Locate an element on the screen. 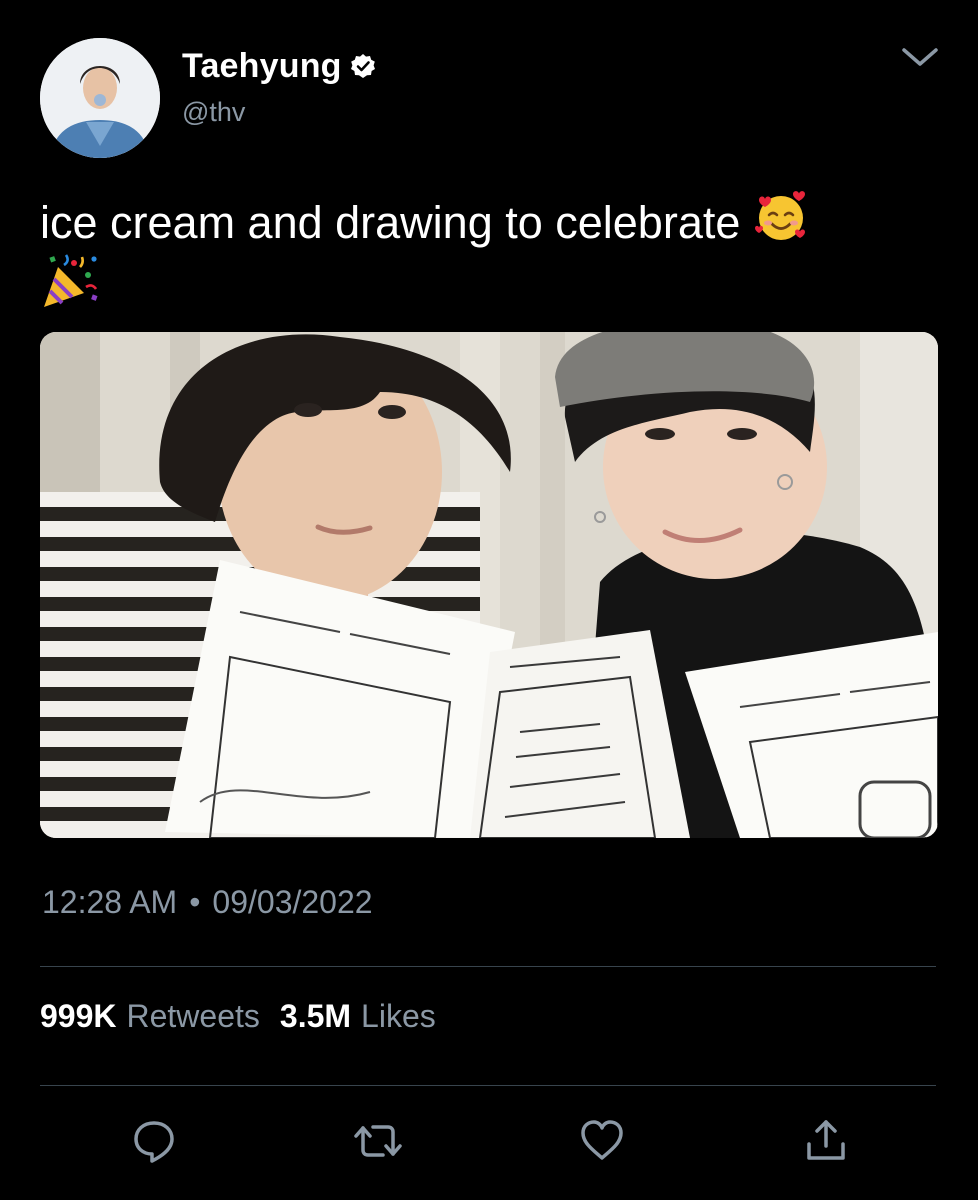  retweet-icon is located at coordinates (378, 1141).